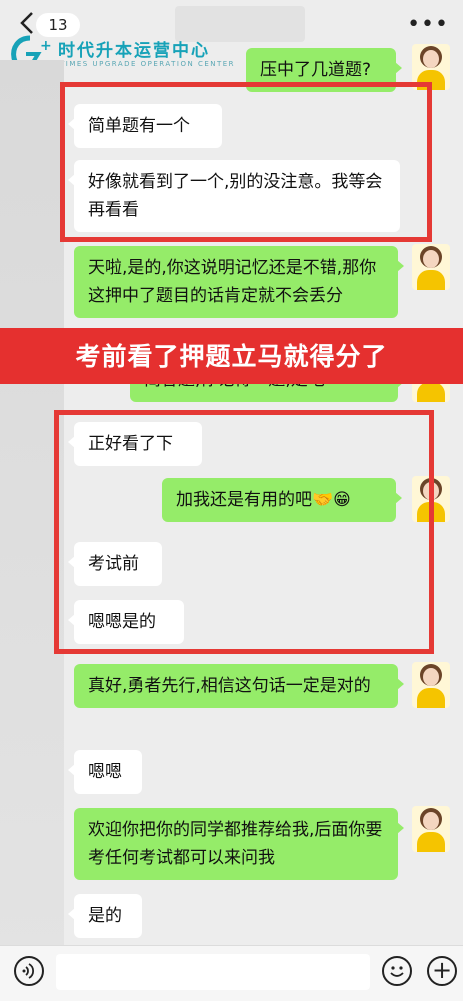  I want to click on message-sent-6: 欢迎你把你的同学都推荐给我,后面你要考任何考试都可以来问我, so click(239, 844).